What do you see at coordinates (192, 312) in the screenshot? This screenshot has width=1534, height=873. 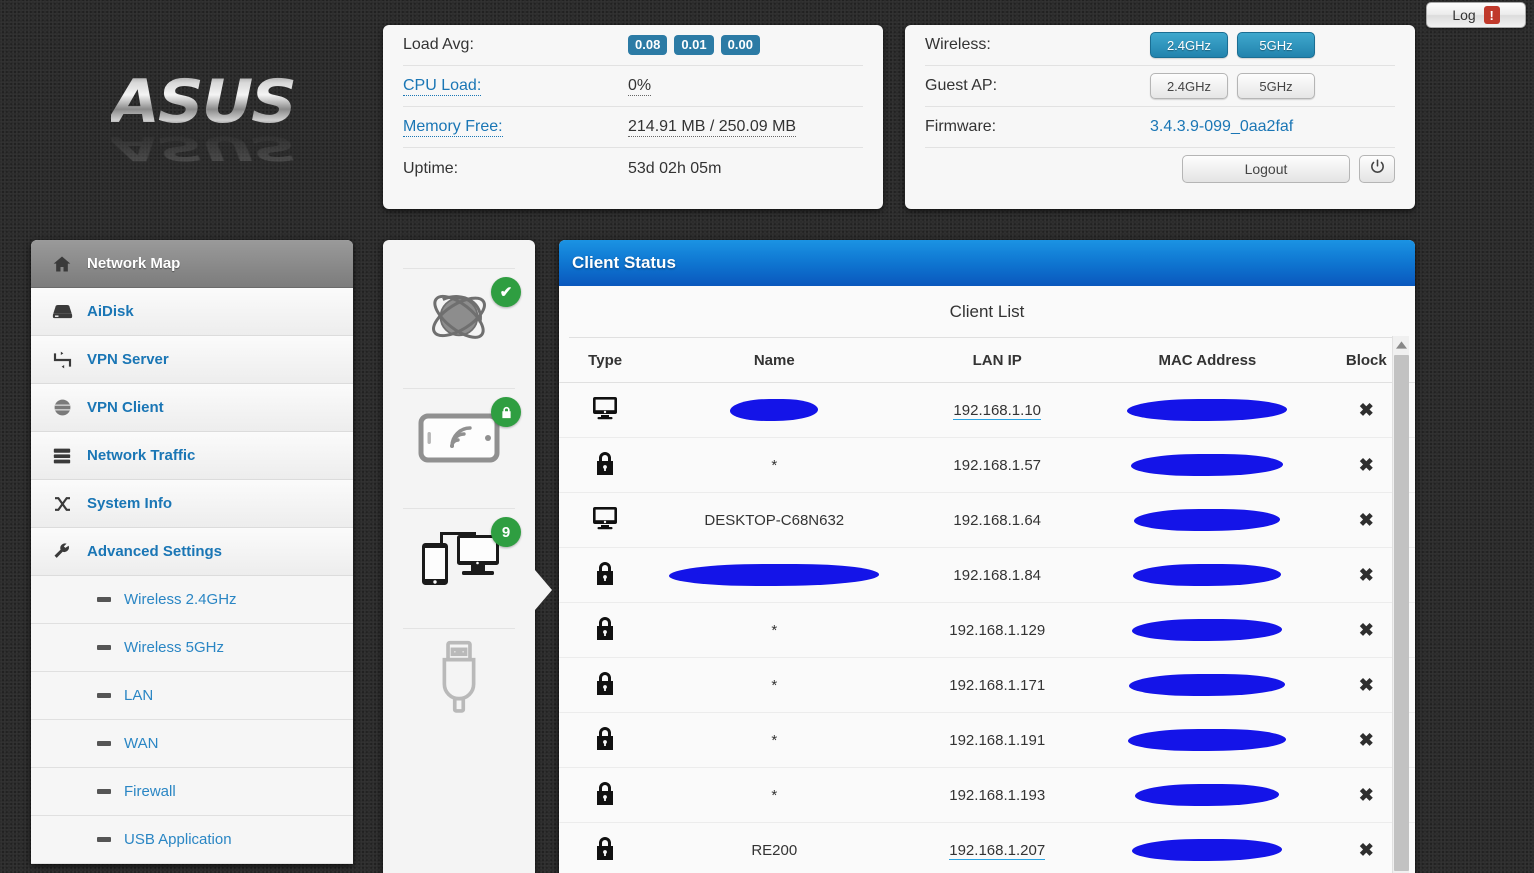 I see `sidebar-item-aidisk: AiDisk` at bounding box center [192, 312].